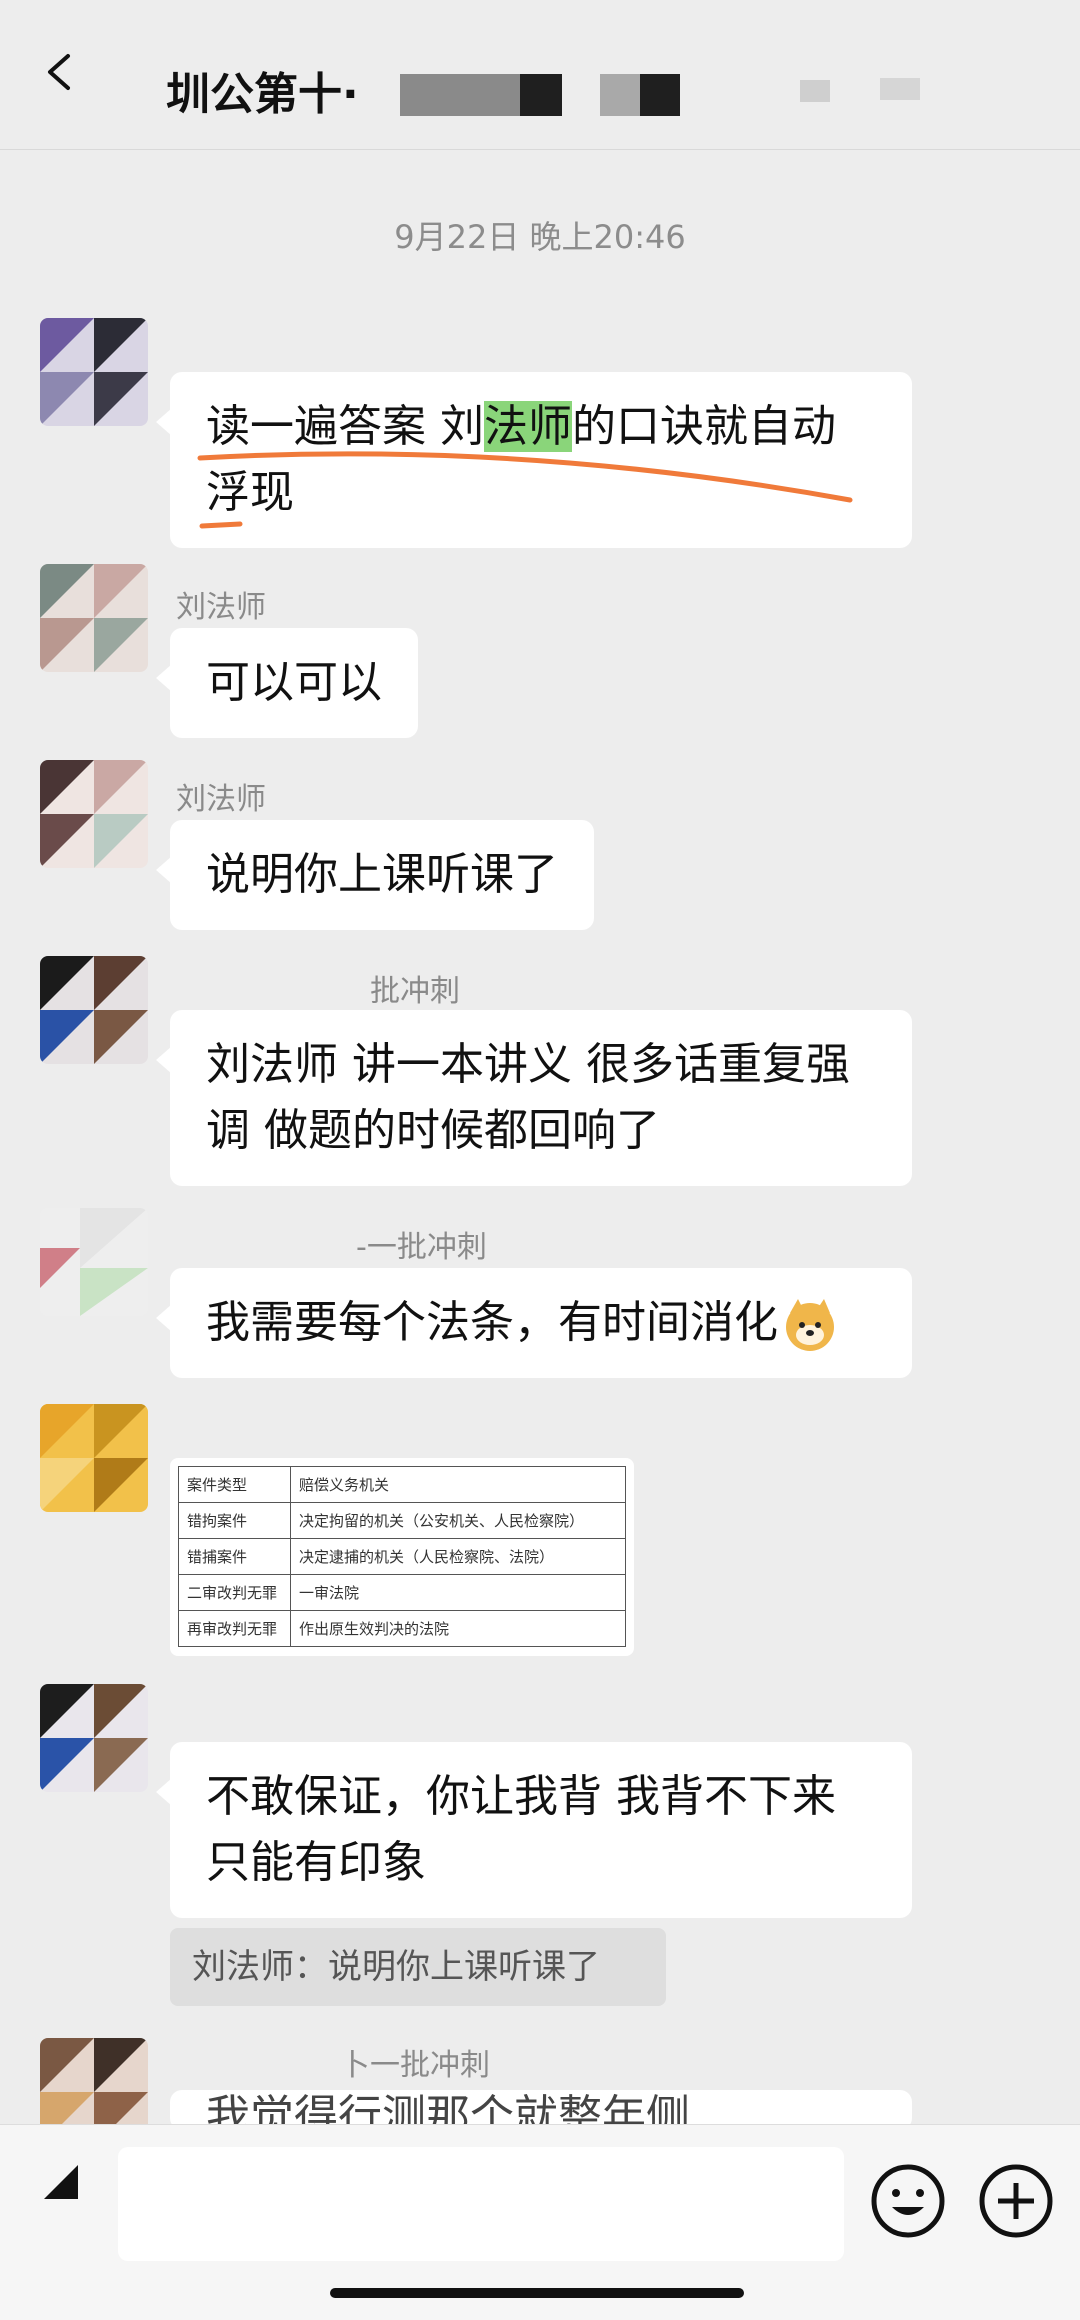 The height and width of the screenshot is (2320, 1080). Describe the element at coordinates (402, 1484) in the screenshot. I see `table-row: 案件类型 赔偿义务机关` at that location.